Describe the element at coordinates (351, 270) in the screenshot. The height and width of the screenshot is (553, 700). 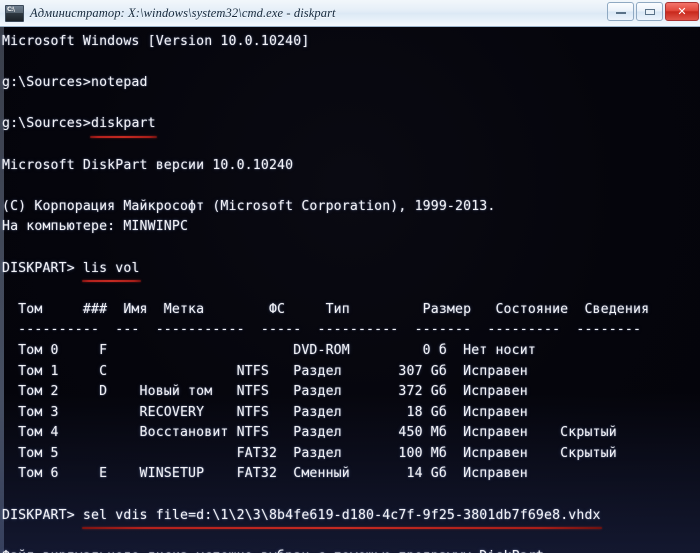
I see `console-line-lisvol-command: DISKPART> lis vol` at that location.